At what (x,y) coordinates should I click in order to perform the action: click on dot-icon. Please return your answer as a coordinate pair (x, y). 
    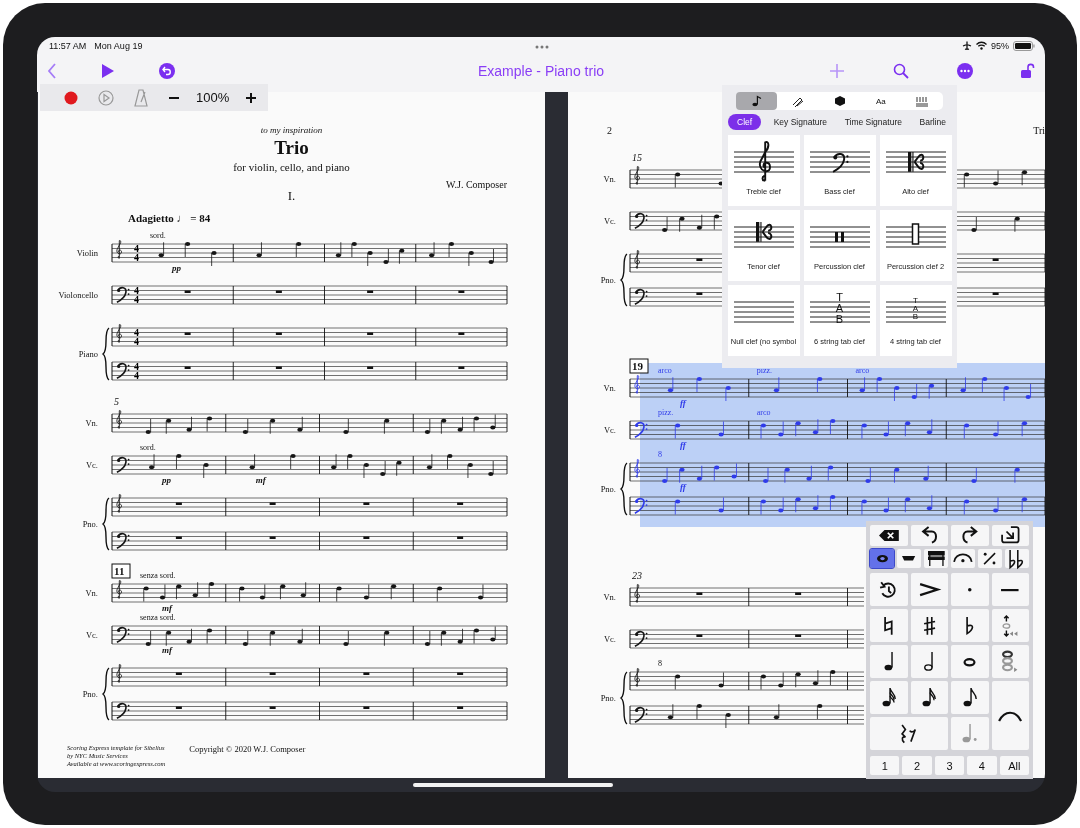
    Looking at the image, I should click on (970, 734).